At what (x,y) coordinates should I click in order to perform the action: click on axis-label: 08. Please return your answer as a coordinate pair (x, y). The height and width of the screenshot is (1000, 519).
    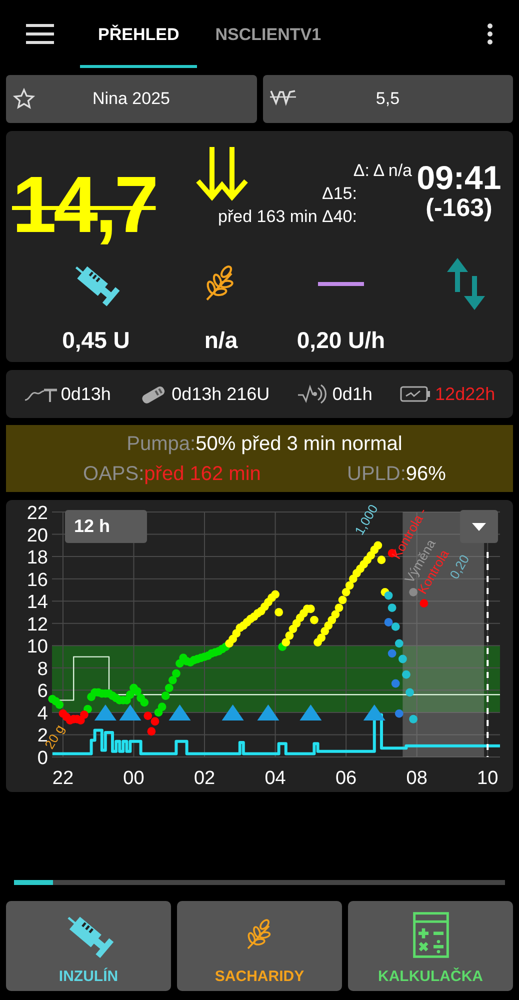
    Looking at the image, I should click on (417, 778).